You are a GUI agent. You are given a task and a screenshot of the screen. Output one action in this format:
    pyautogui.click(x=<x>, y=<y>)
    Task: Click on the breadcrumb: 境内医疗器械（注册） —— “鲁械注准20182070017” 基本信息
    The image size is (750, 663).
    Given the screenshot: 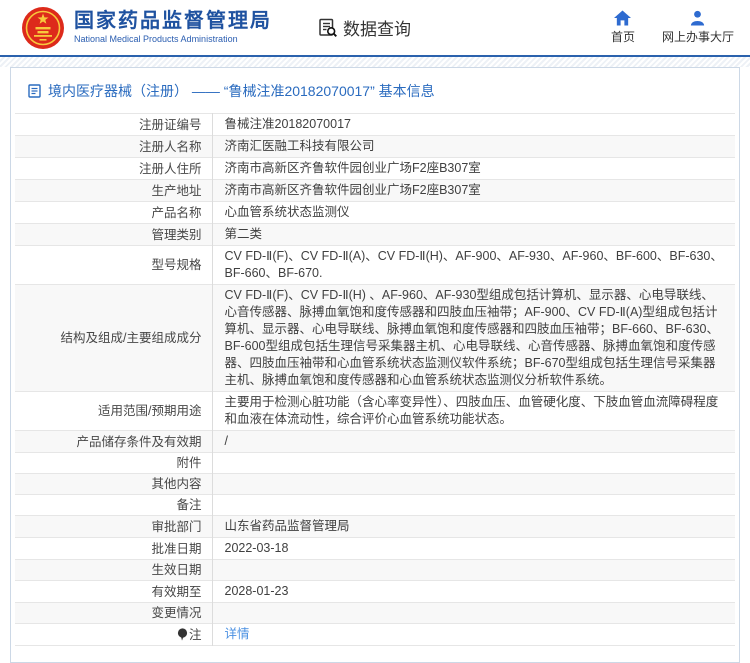 What is the action you would take?
    pyautogui.click(x=375, y=90)
    